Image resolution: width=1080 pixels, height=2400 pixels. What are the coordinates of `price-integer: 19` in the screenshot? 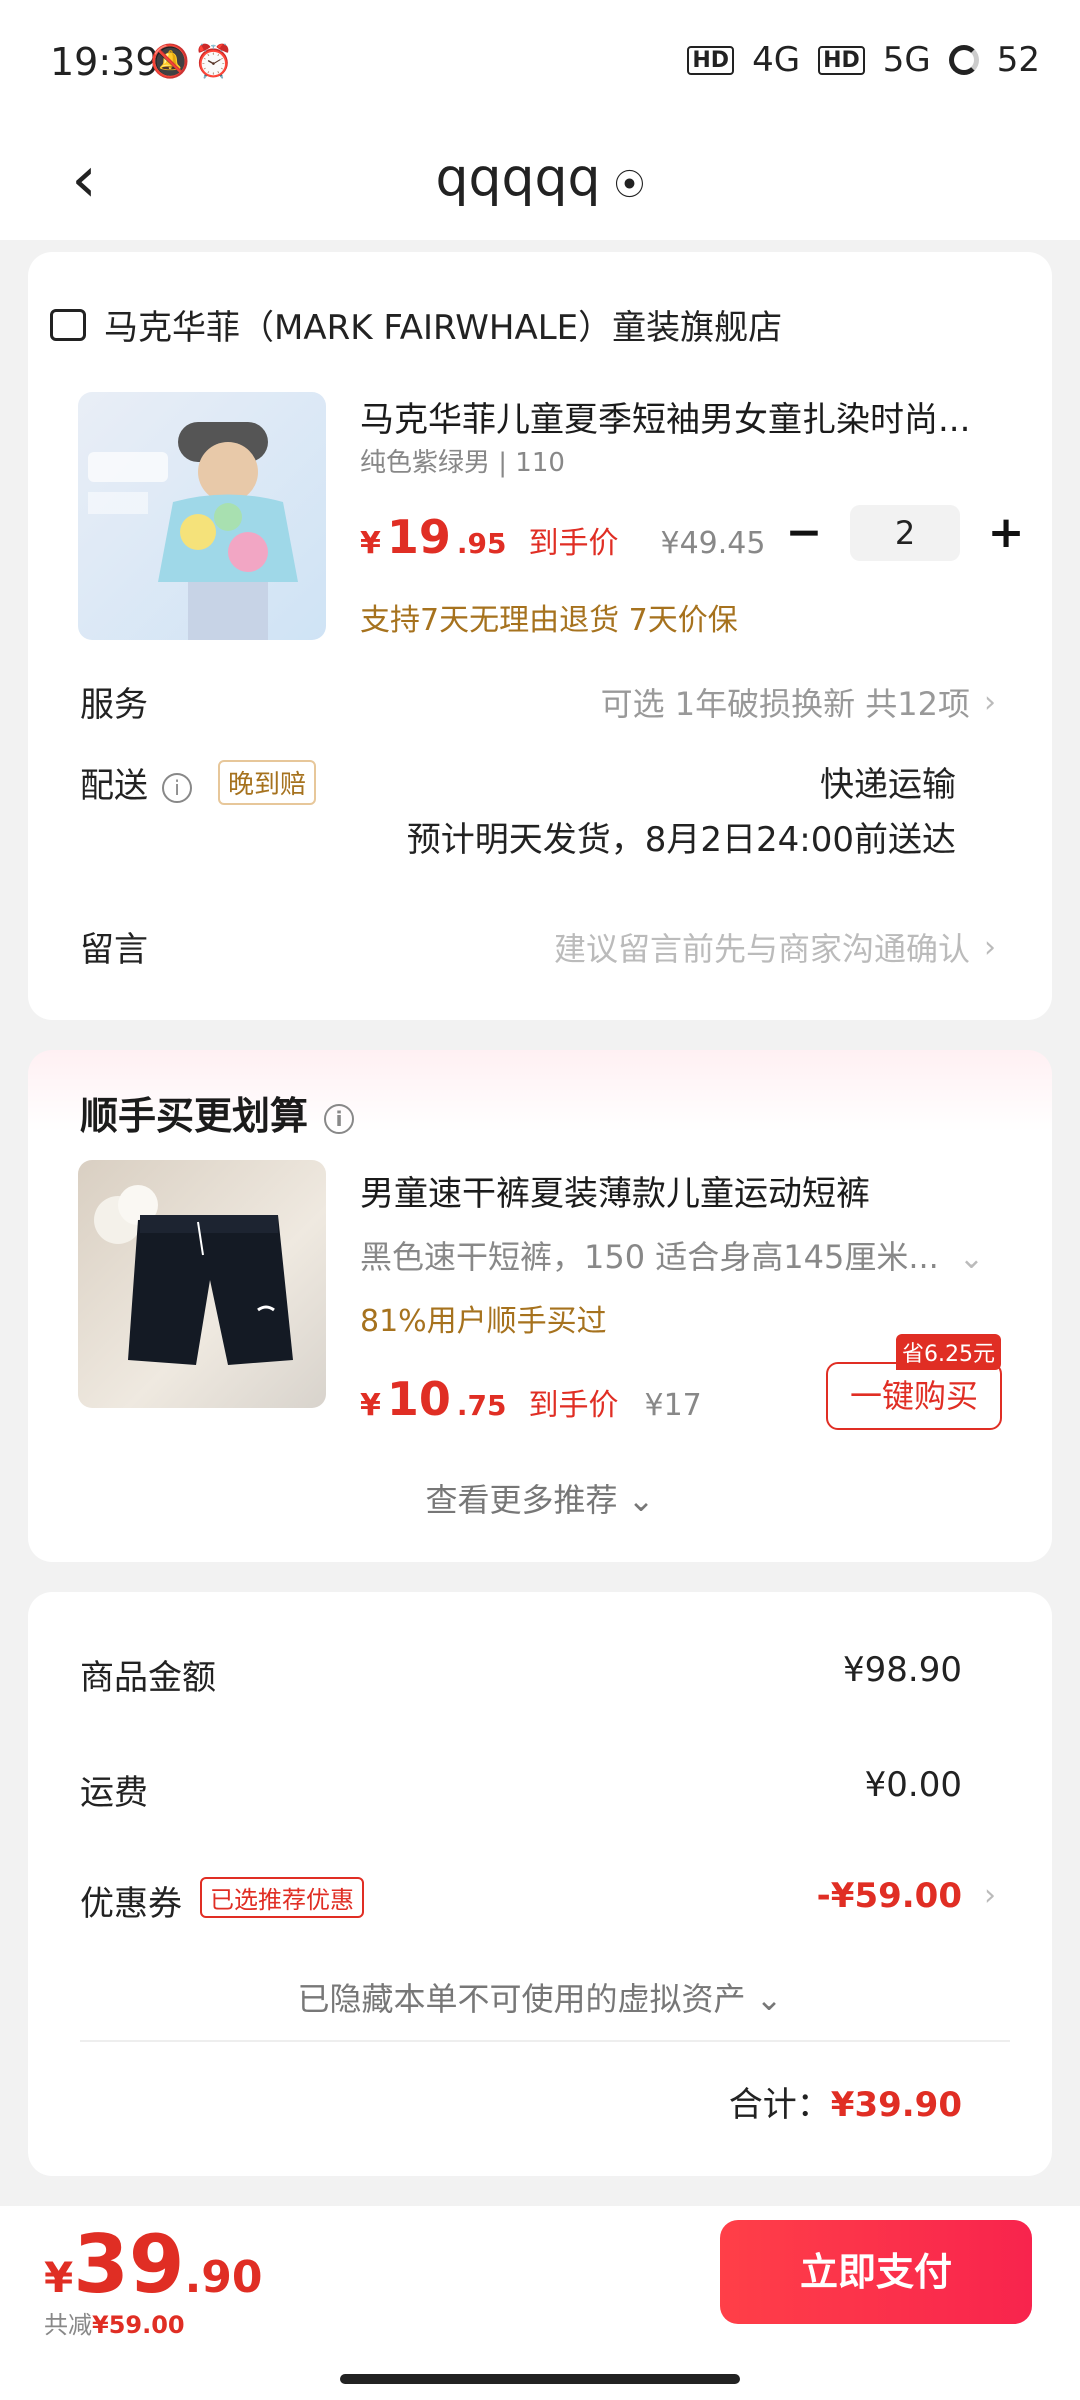 It's located at (418, 537).